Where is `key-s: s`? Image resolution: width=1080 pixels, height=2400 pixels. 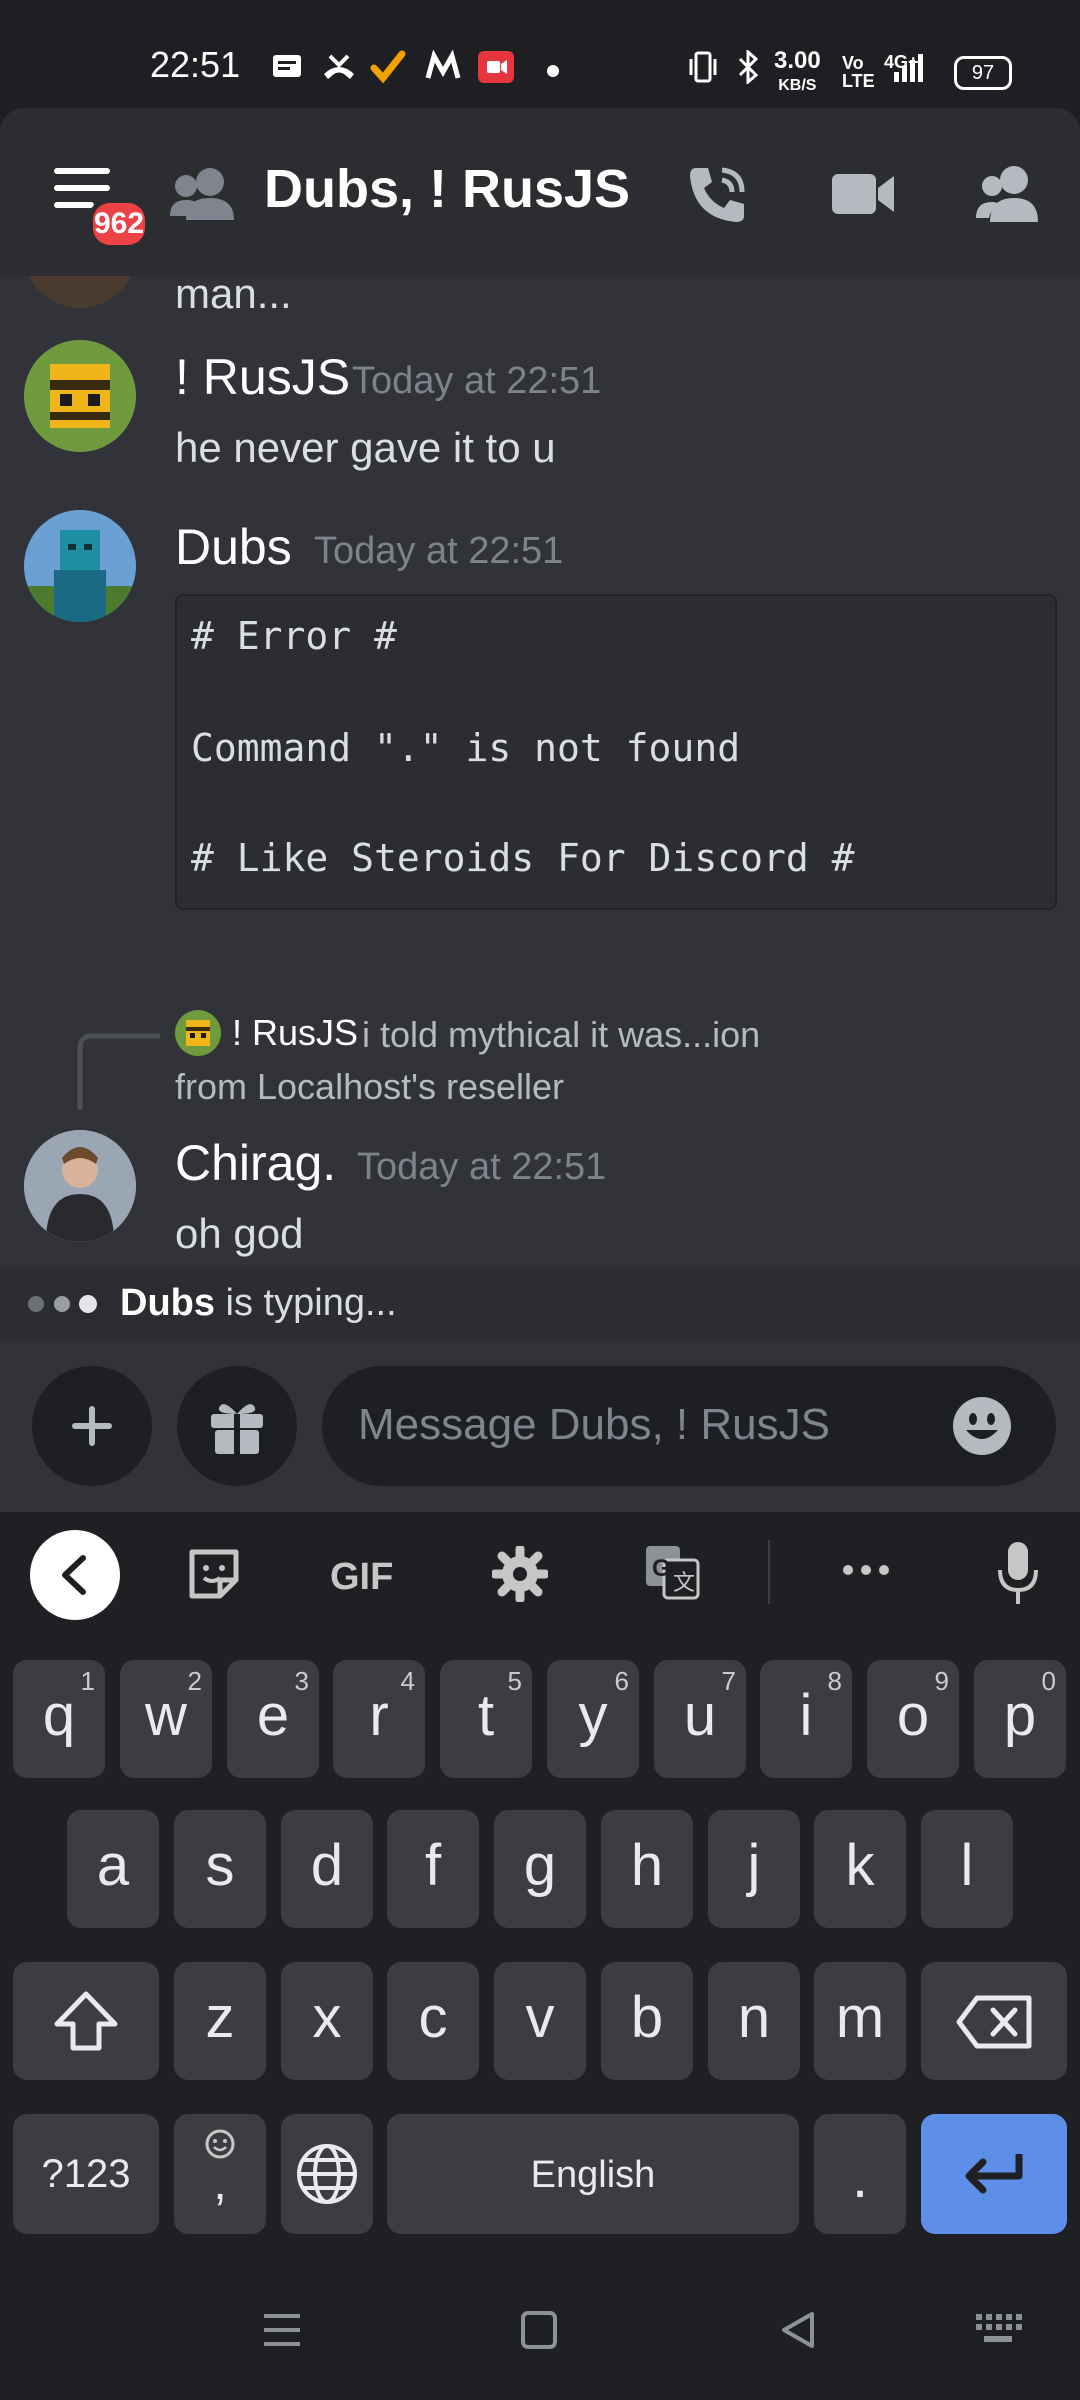 key-s: s is located at coordinates (220, 1869).